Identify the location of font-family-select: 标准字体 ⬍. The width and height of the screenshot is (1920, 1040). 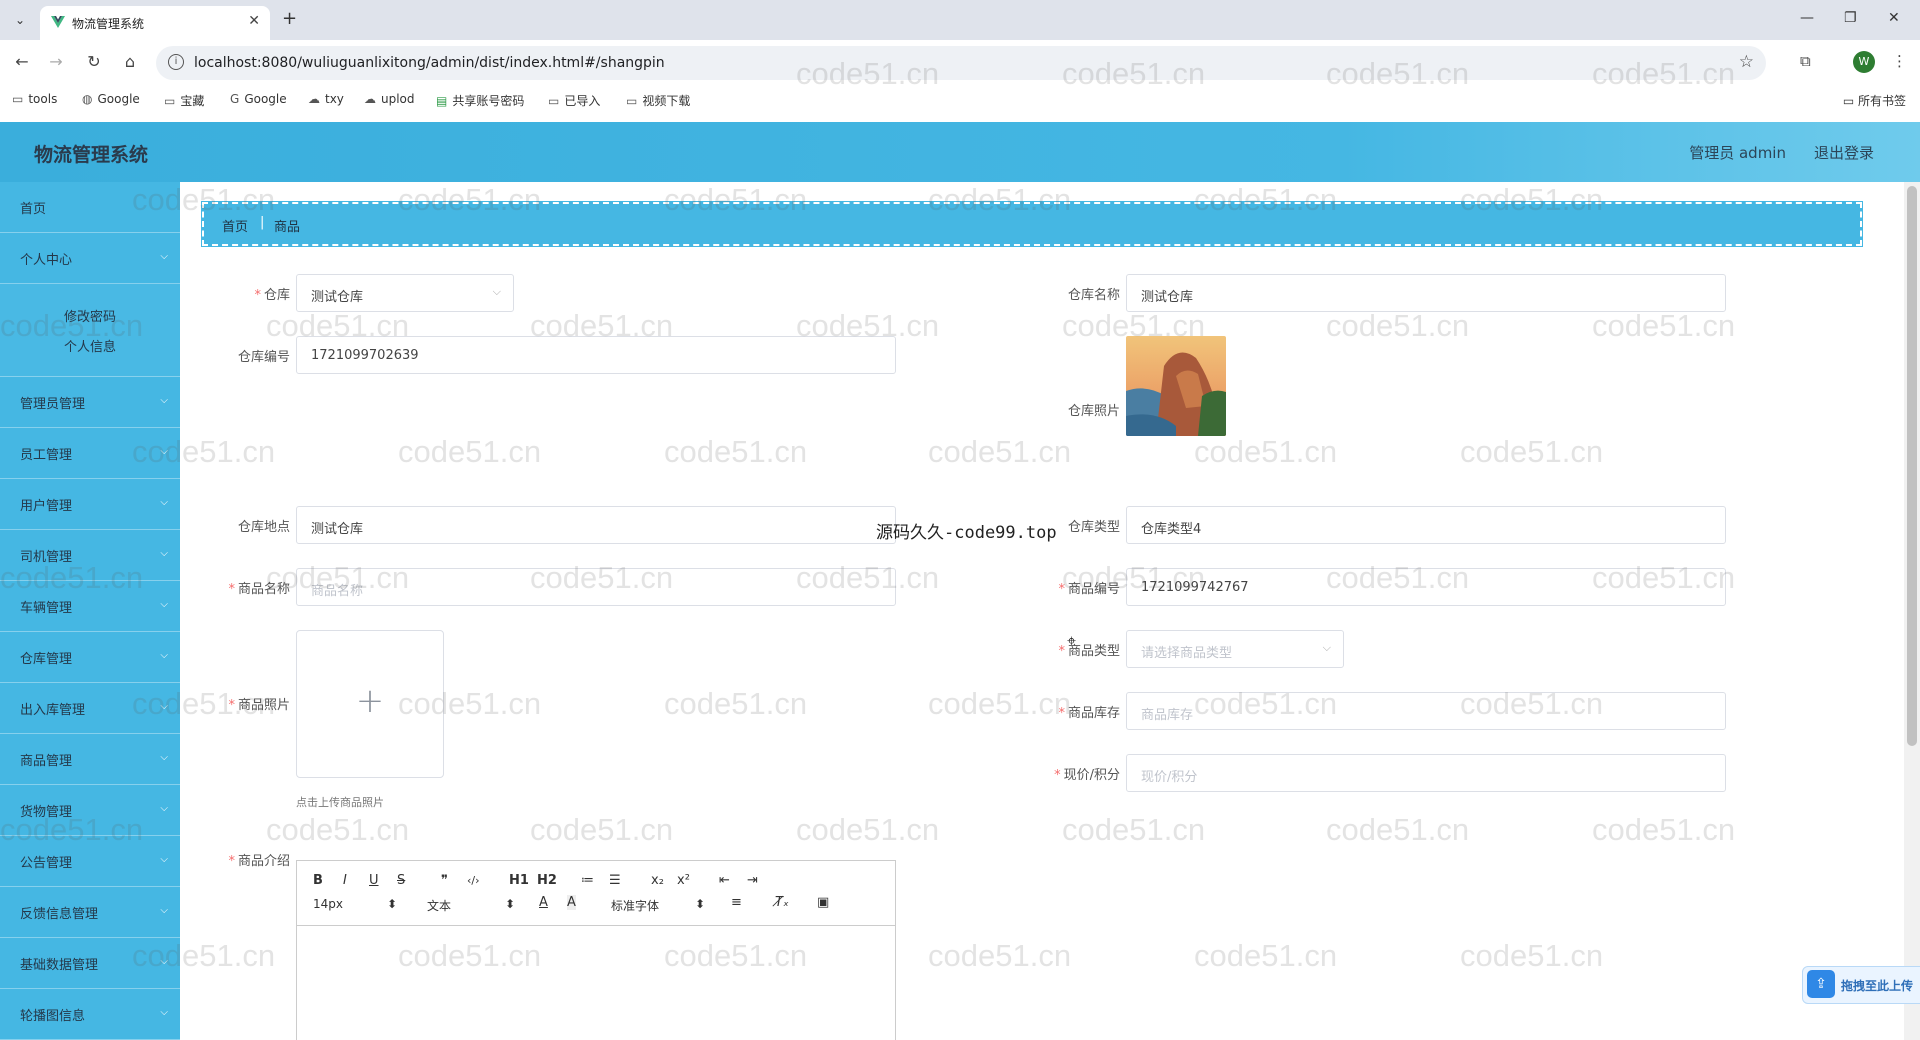
(658, 905).